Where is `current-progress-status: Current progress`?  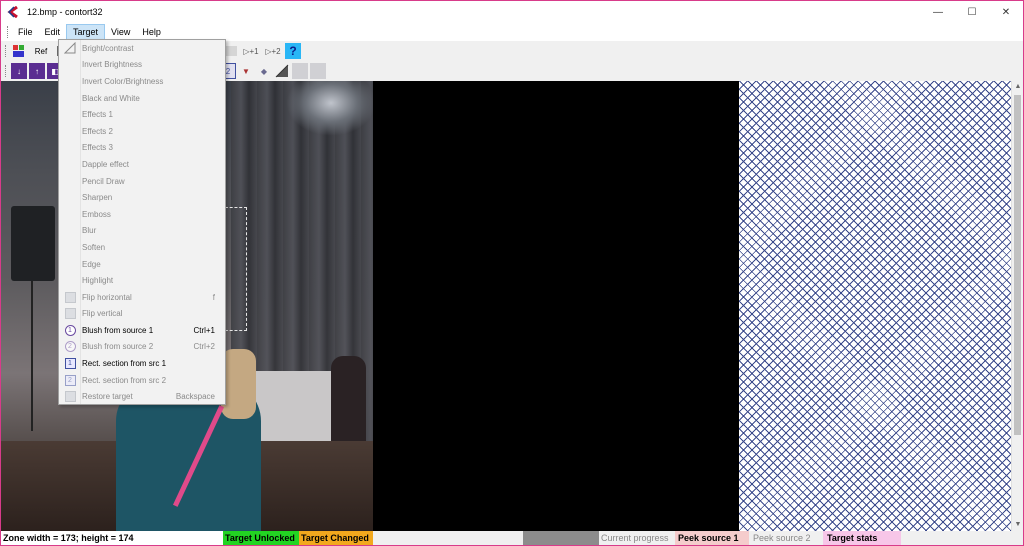 current-progress-status: Current progress is located at coordinates (635, 538).